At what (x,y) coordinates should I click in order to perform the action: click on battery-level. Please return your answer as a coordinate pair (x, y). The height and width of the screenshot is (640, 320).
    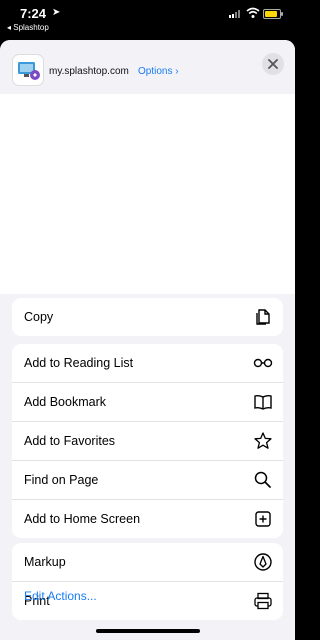
    Looking at the image, I should click on (271, 14).